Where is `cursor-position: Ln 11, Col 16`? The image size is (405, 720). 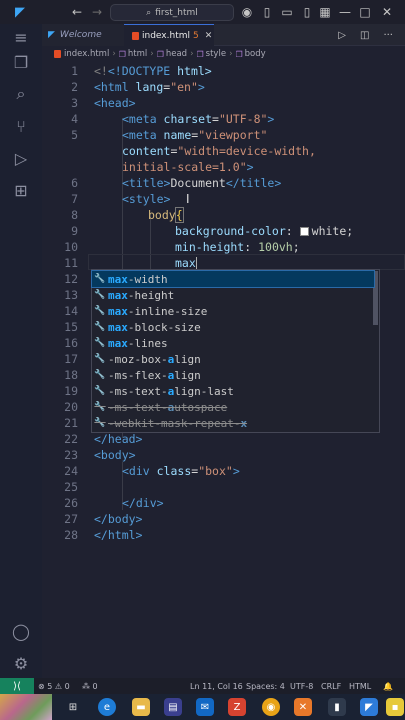
cursor-position: Ln 11, Col 16 is located at coordinates (216, 686).